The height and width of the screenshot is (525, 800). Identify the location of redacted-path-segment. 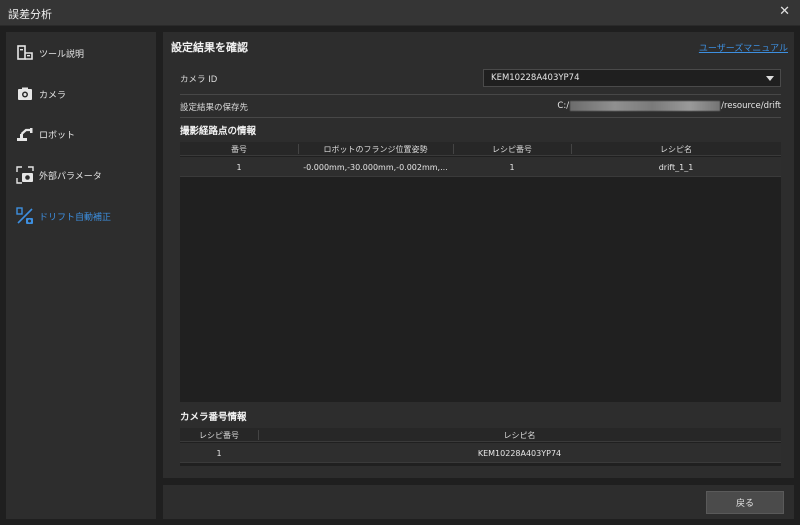
(645, 106).